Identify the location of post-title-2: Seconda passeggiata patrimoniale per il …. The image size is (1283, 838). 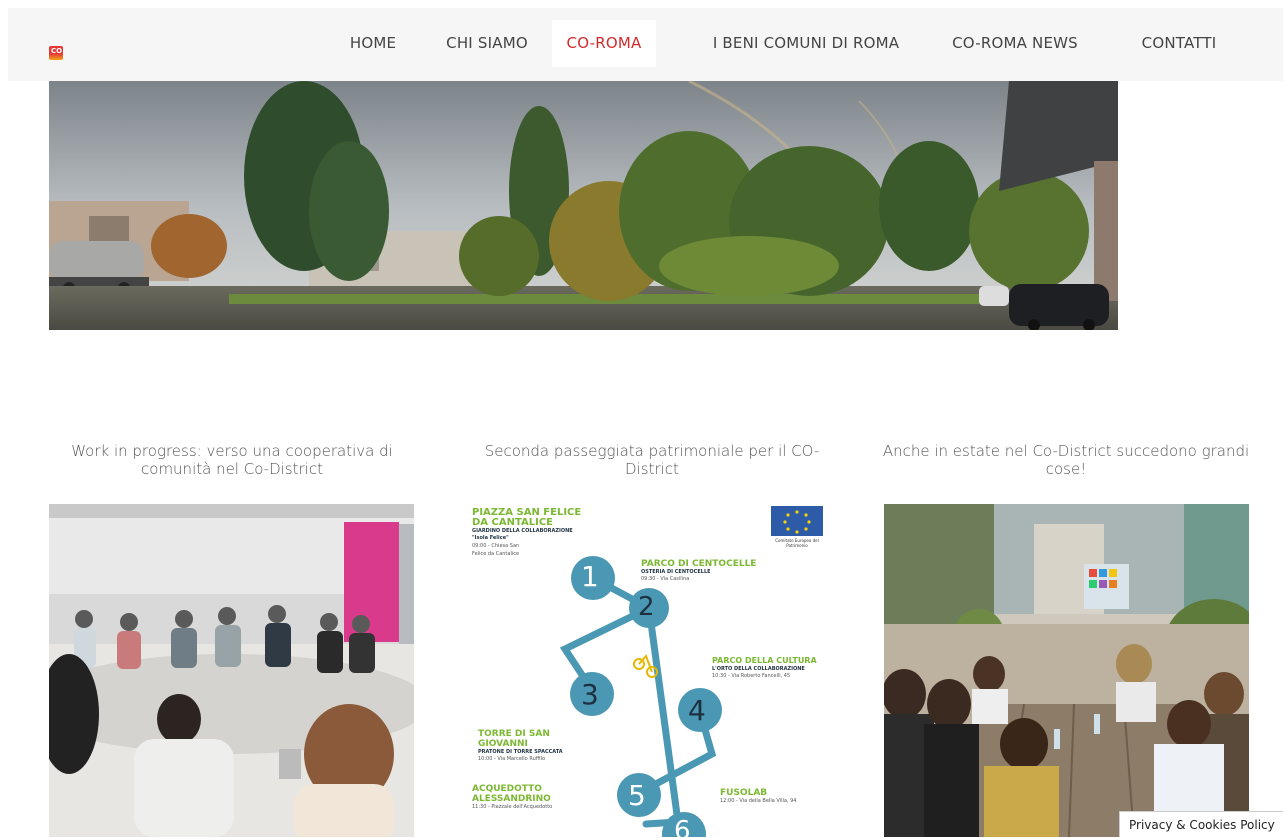
(652, 460).